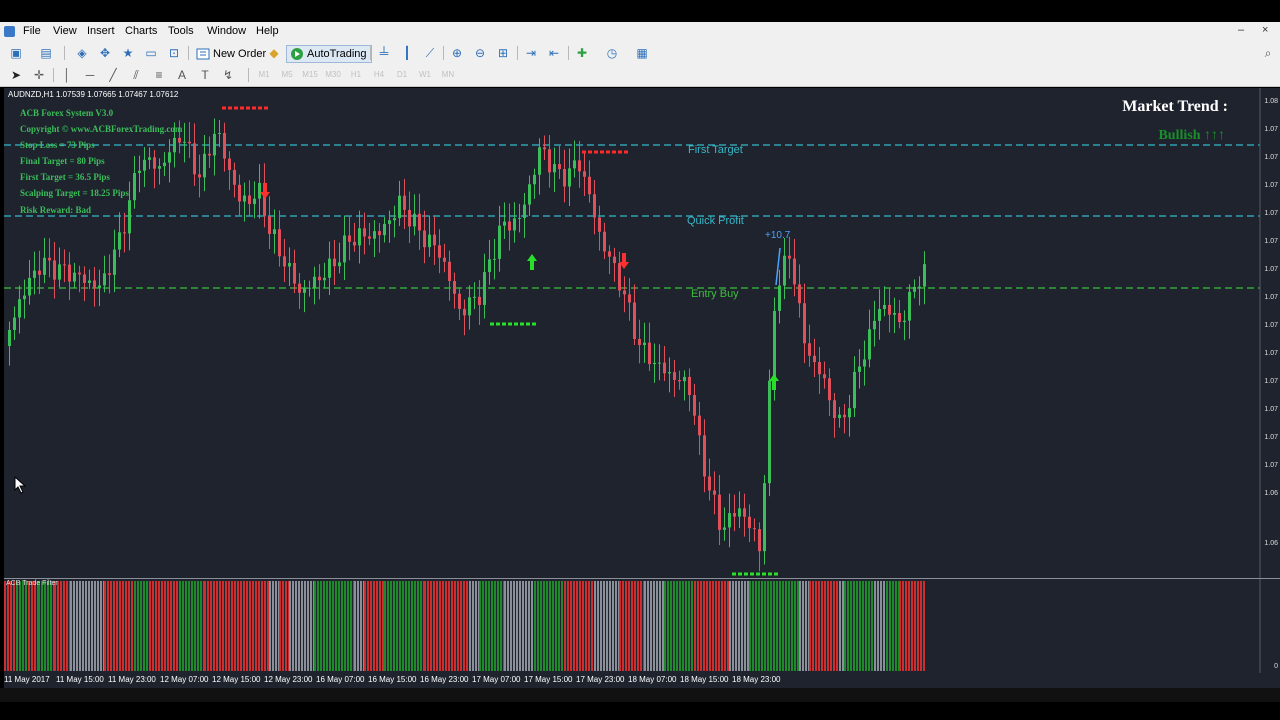  I want to click on menu-charts: Charts, so click(141, 31).